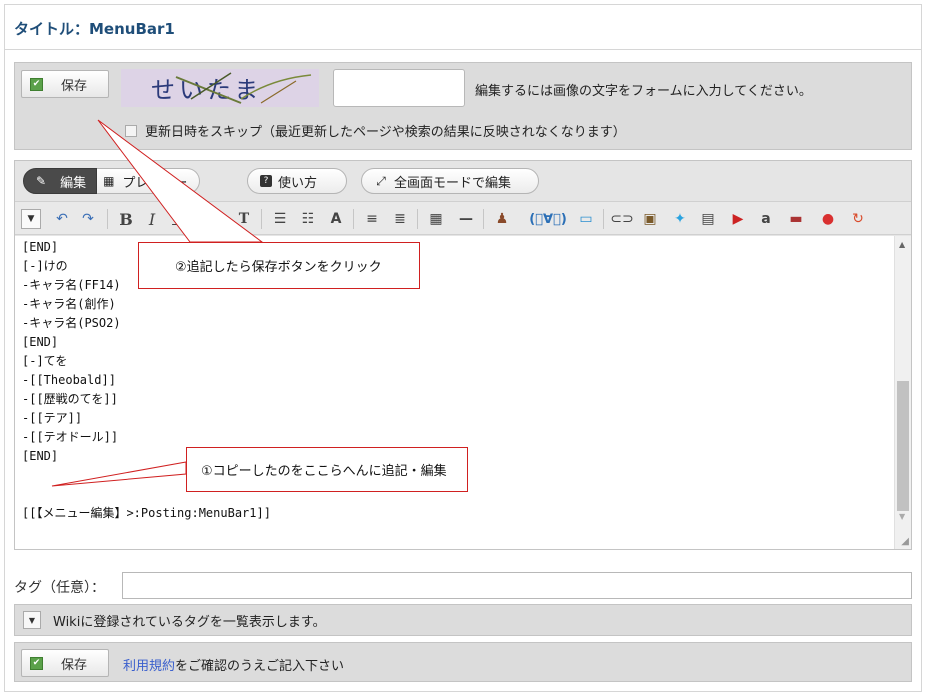 The height and width of the screenshot is (696, 926). What do you see at coordinates (680, 219) in the screenshot?
I see `twitter-icon: ✦` at bounding box center [680, 219].